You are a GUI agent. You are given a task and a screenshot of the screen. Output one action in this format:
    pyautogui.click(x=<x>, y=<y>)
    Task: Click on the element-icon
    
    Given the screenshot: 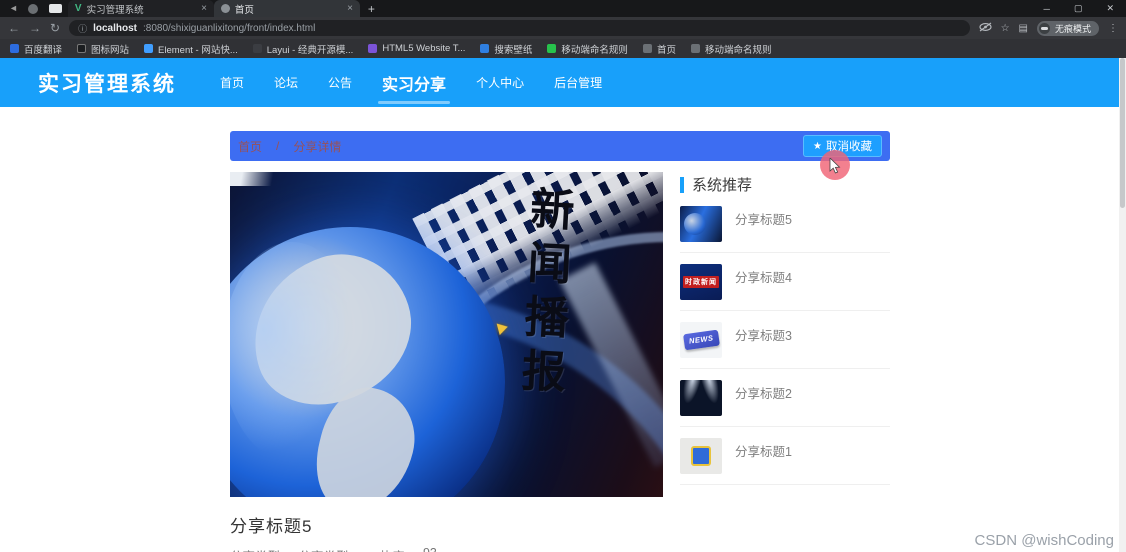 What is the action you would take?
    pyautogui.click(x=149, y=48)
    